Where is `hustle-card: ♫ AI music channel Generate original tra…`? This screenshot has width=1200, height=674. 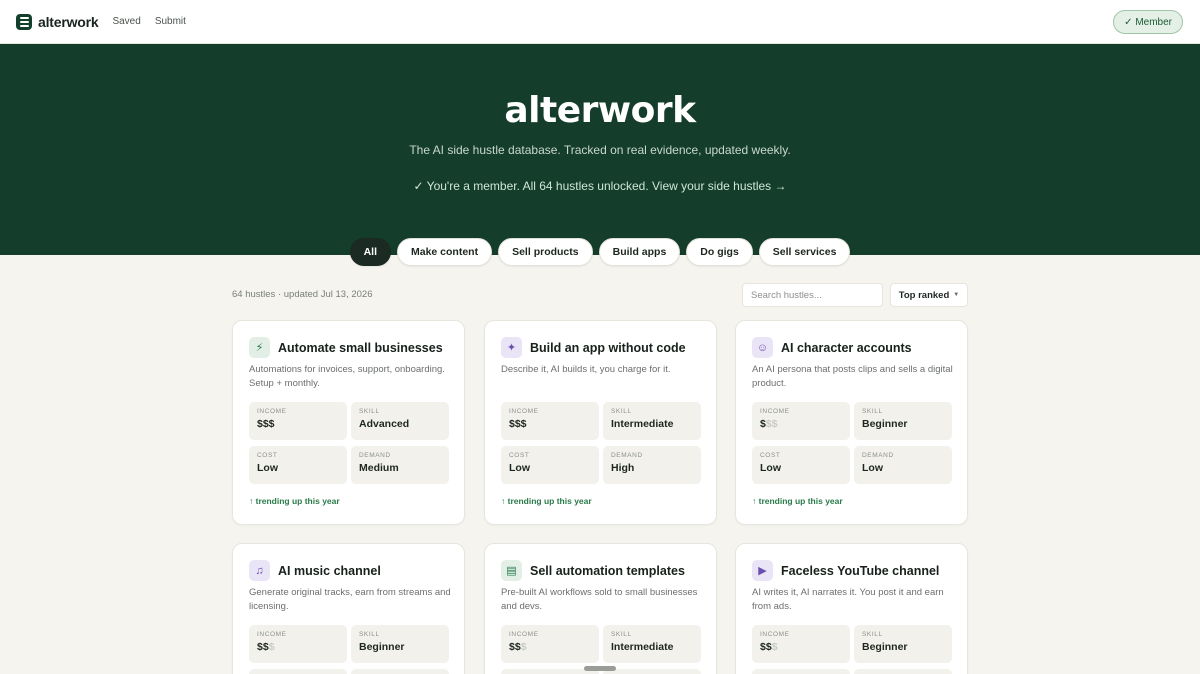
hustle-card: ♫ AI music channel Generate original tra… is located at coordinates (348, 608).